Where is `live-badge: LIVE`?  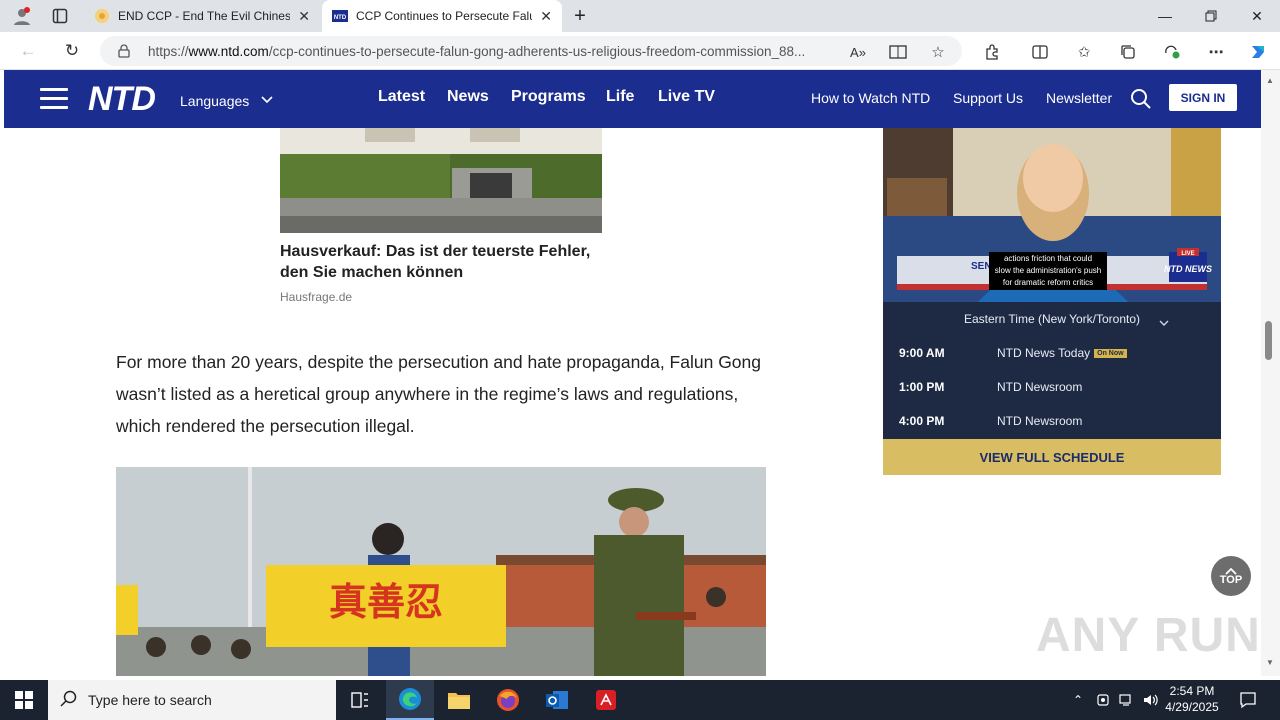 live-badge: LIVE is located at coordinates (1187, 254).